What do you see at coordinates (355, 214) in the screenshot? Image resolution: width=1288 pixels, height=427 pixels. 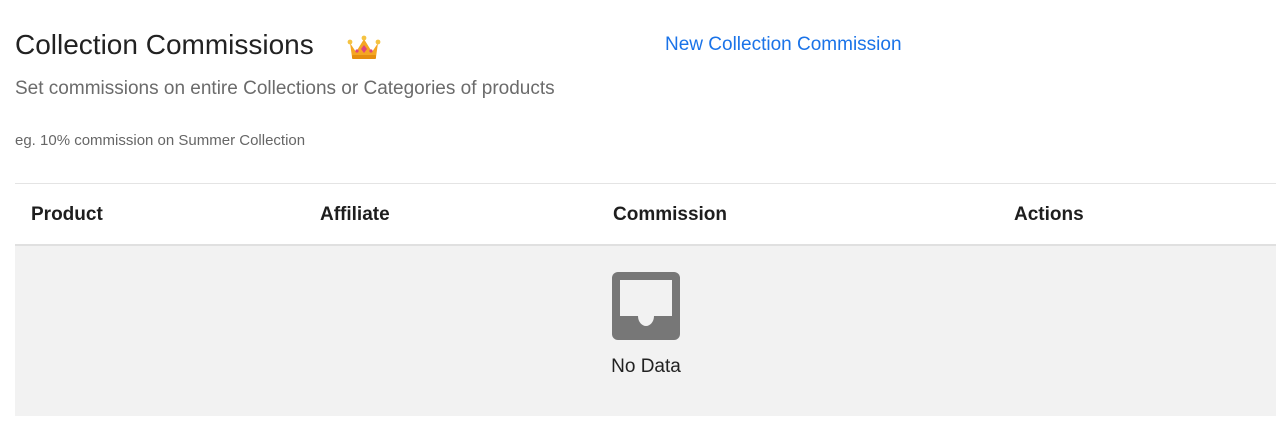 I see `column-header-affiliate: Affiliate` at bounding box center [355, 214].